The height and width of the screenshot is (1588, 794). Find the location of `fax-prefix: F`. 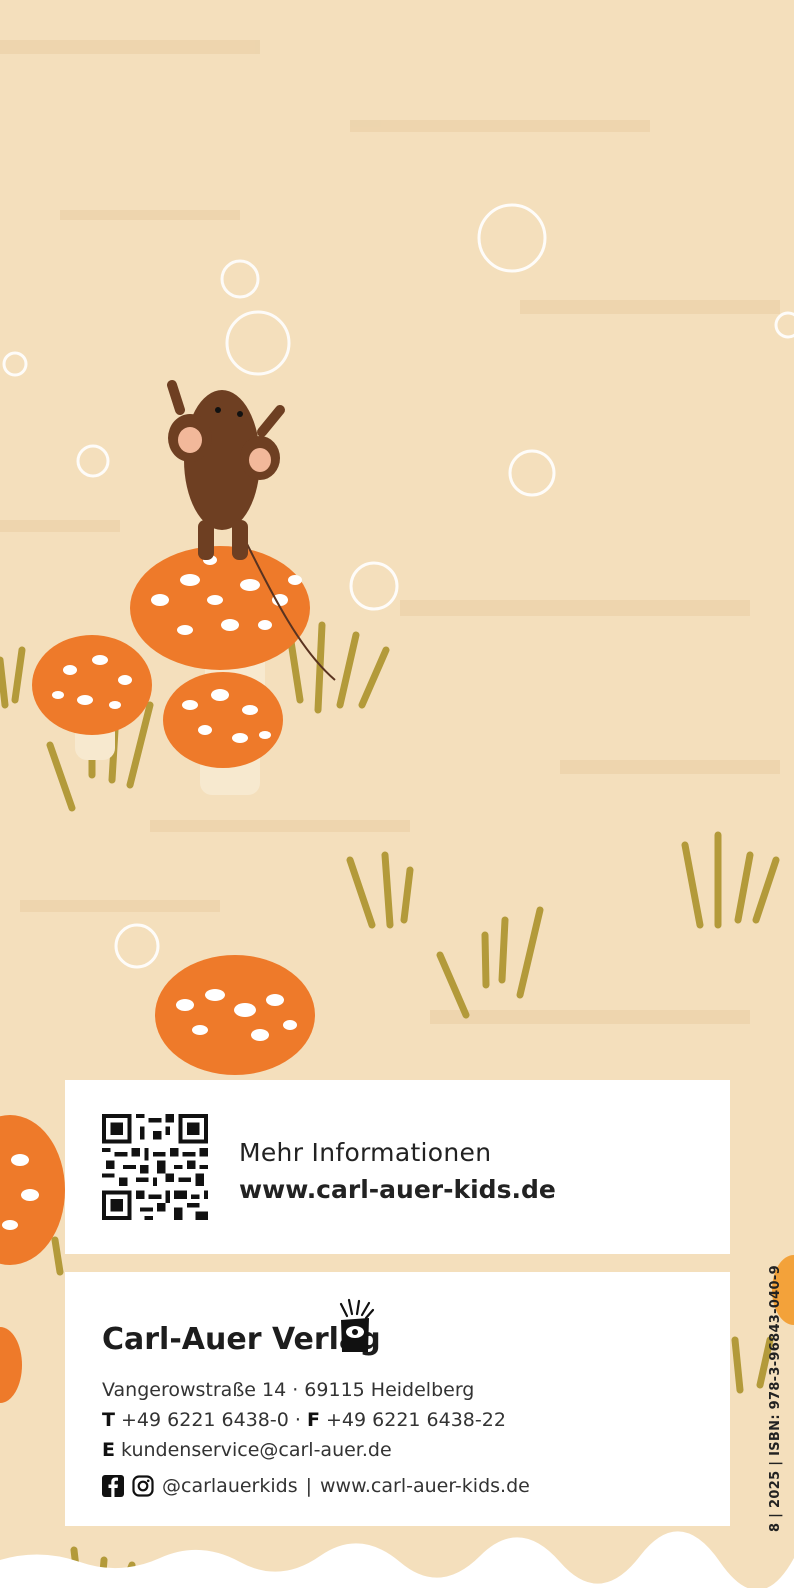

fax-prefix: F is located at coordinates (313, 1420).